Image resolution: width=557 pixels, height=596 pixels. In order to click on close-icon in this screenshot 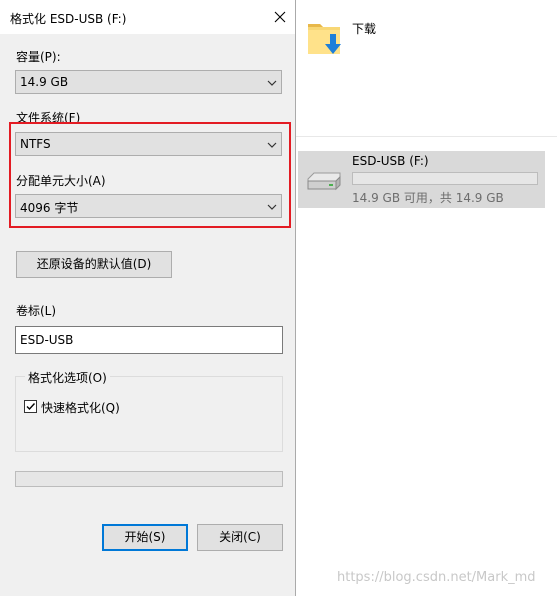, I will do `click(280, 17)`.